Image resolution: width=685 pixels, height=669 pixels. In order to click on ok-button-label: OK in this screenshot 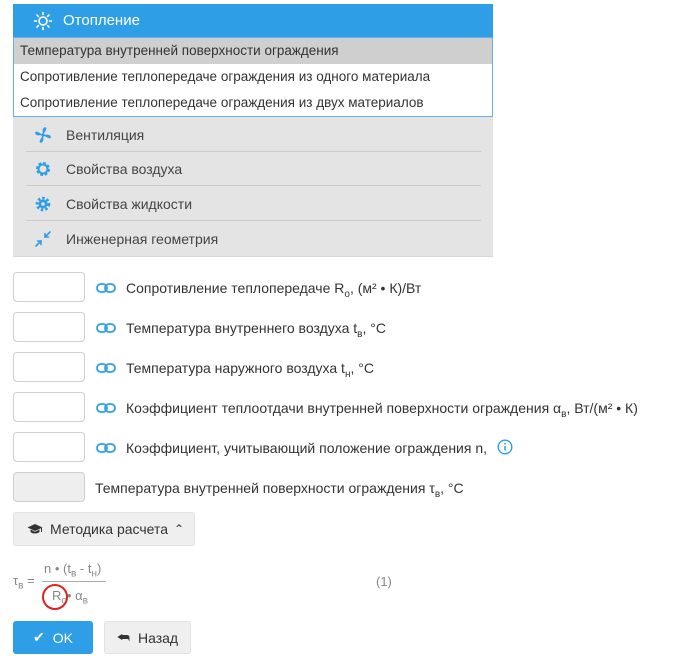, I will do `click(62, 637)`.